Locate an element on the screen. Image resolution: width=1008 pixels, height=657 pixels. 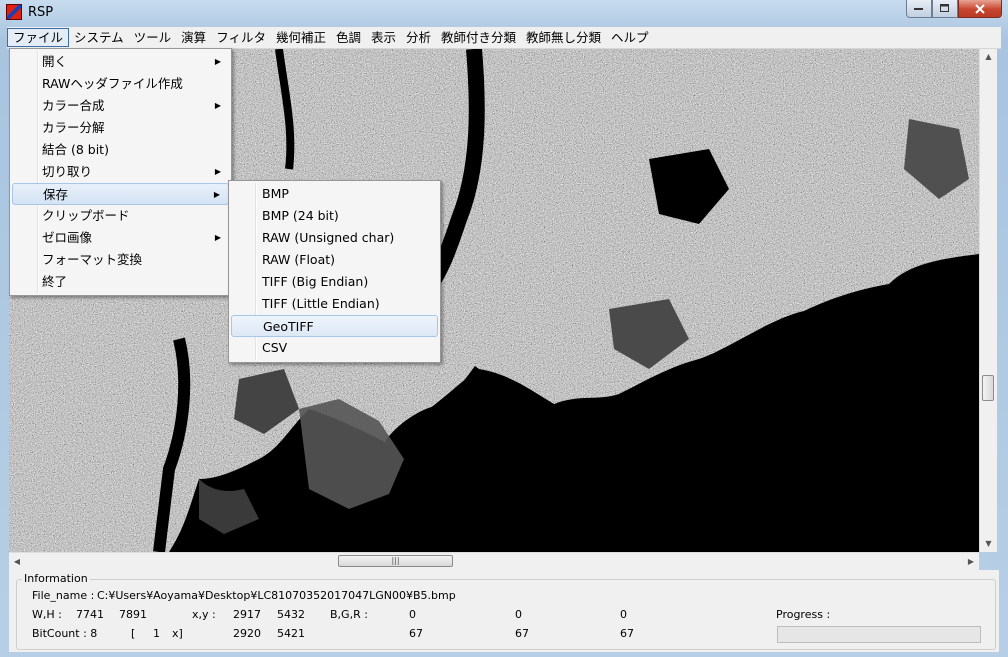
menu-unsupervised-classification: 教師無し分類 is located at coordinates (563, 37).